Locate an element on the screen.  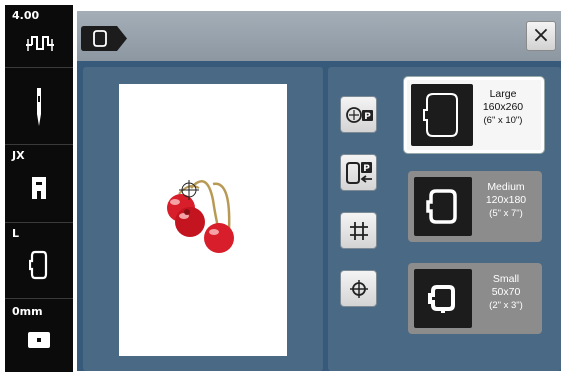
medium-hoop-image is located at coordinates (443, 206).